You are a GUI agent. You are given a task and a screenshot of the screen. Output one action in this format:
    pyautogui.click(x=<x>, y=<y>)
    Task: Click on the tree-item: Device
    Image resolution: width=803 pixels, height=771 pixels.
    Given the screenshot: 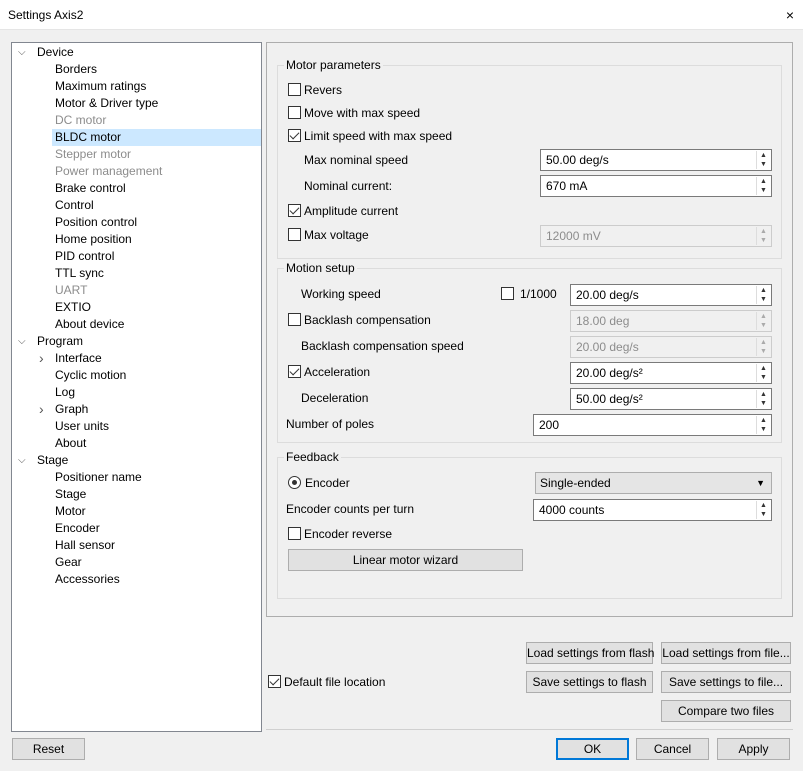 What is the action you would take?
    pyautogui.click(x=54, y=52)
    